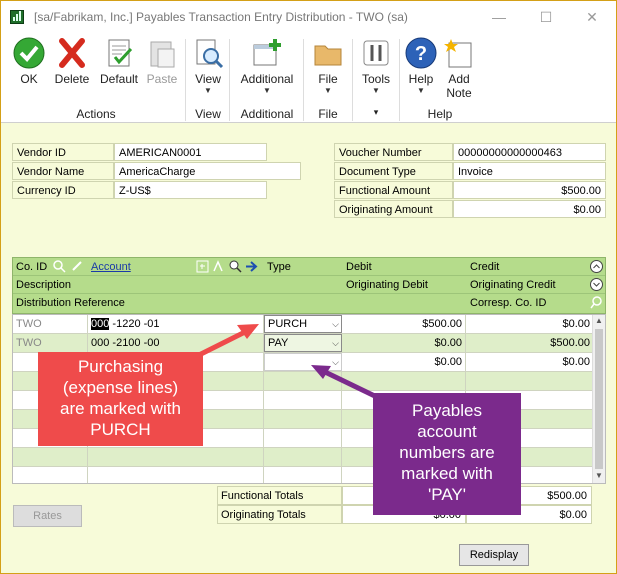 The height and width of the screenshot is (574, 617). What do you see at coordinates (119, 53) in the screenshot?
I see `document-check-icon` at bounding box center [119, 53].